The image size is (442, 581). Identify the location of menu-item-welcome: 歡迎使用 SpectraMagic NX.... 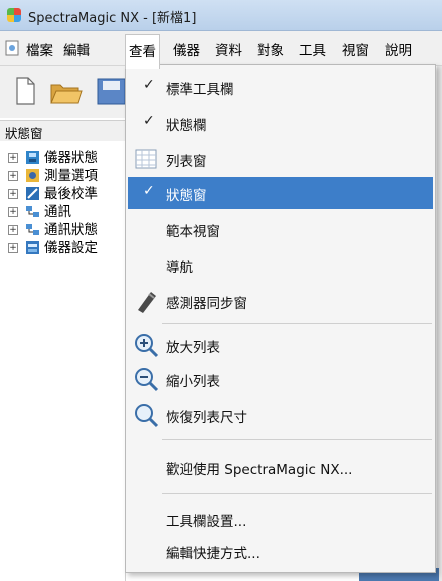
(280, 467).